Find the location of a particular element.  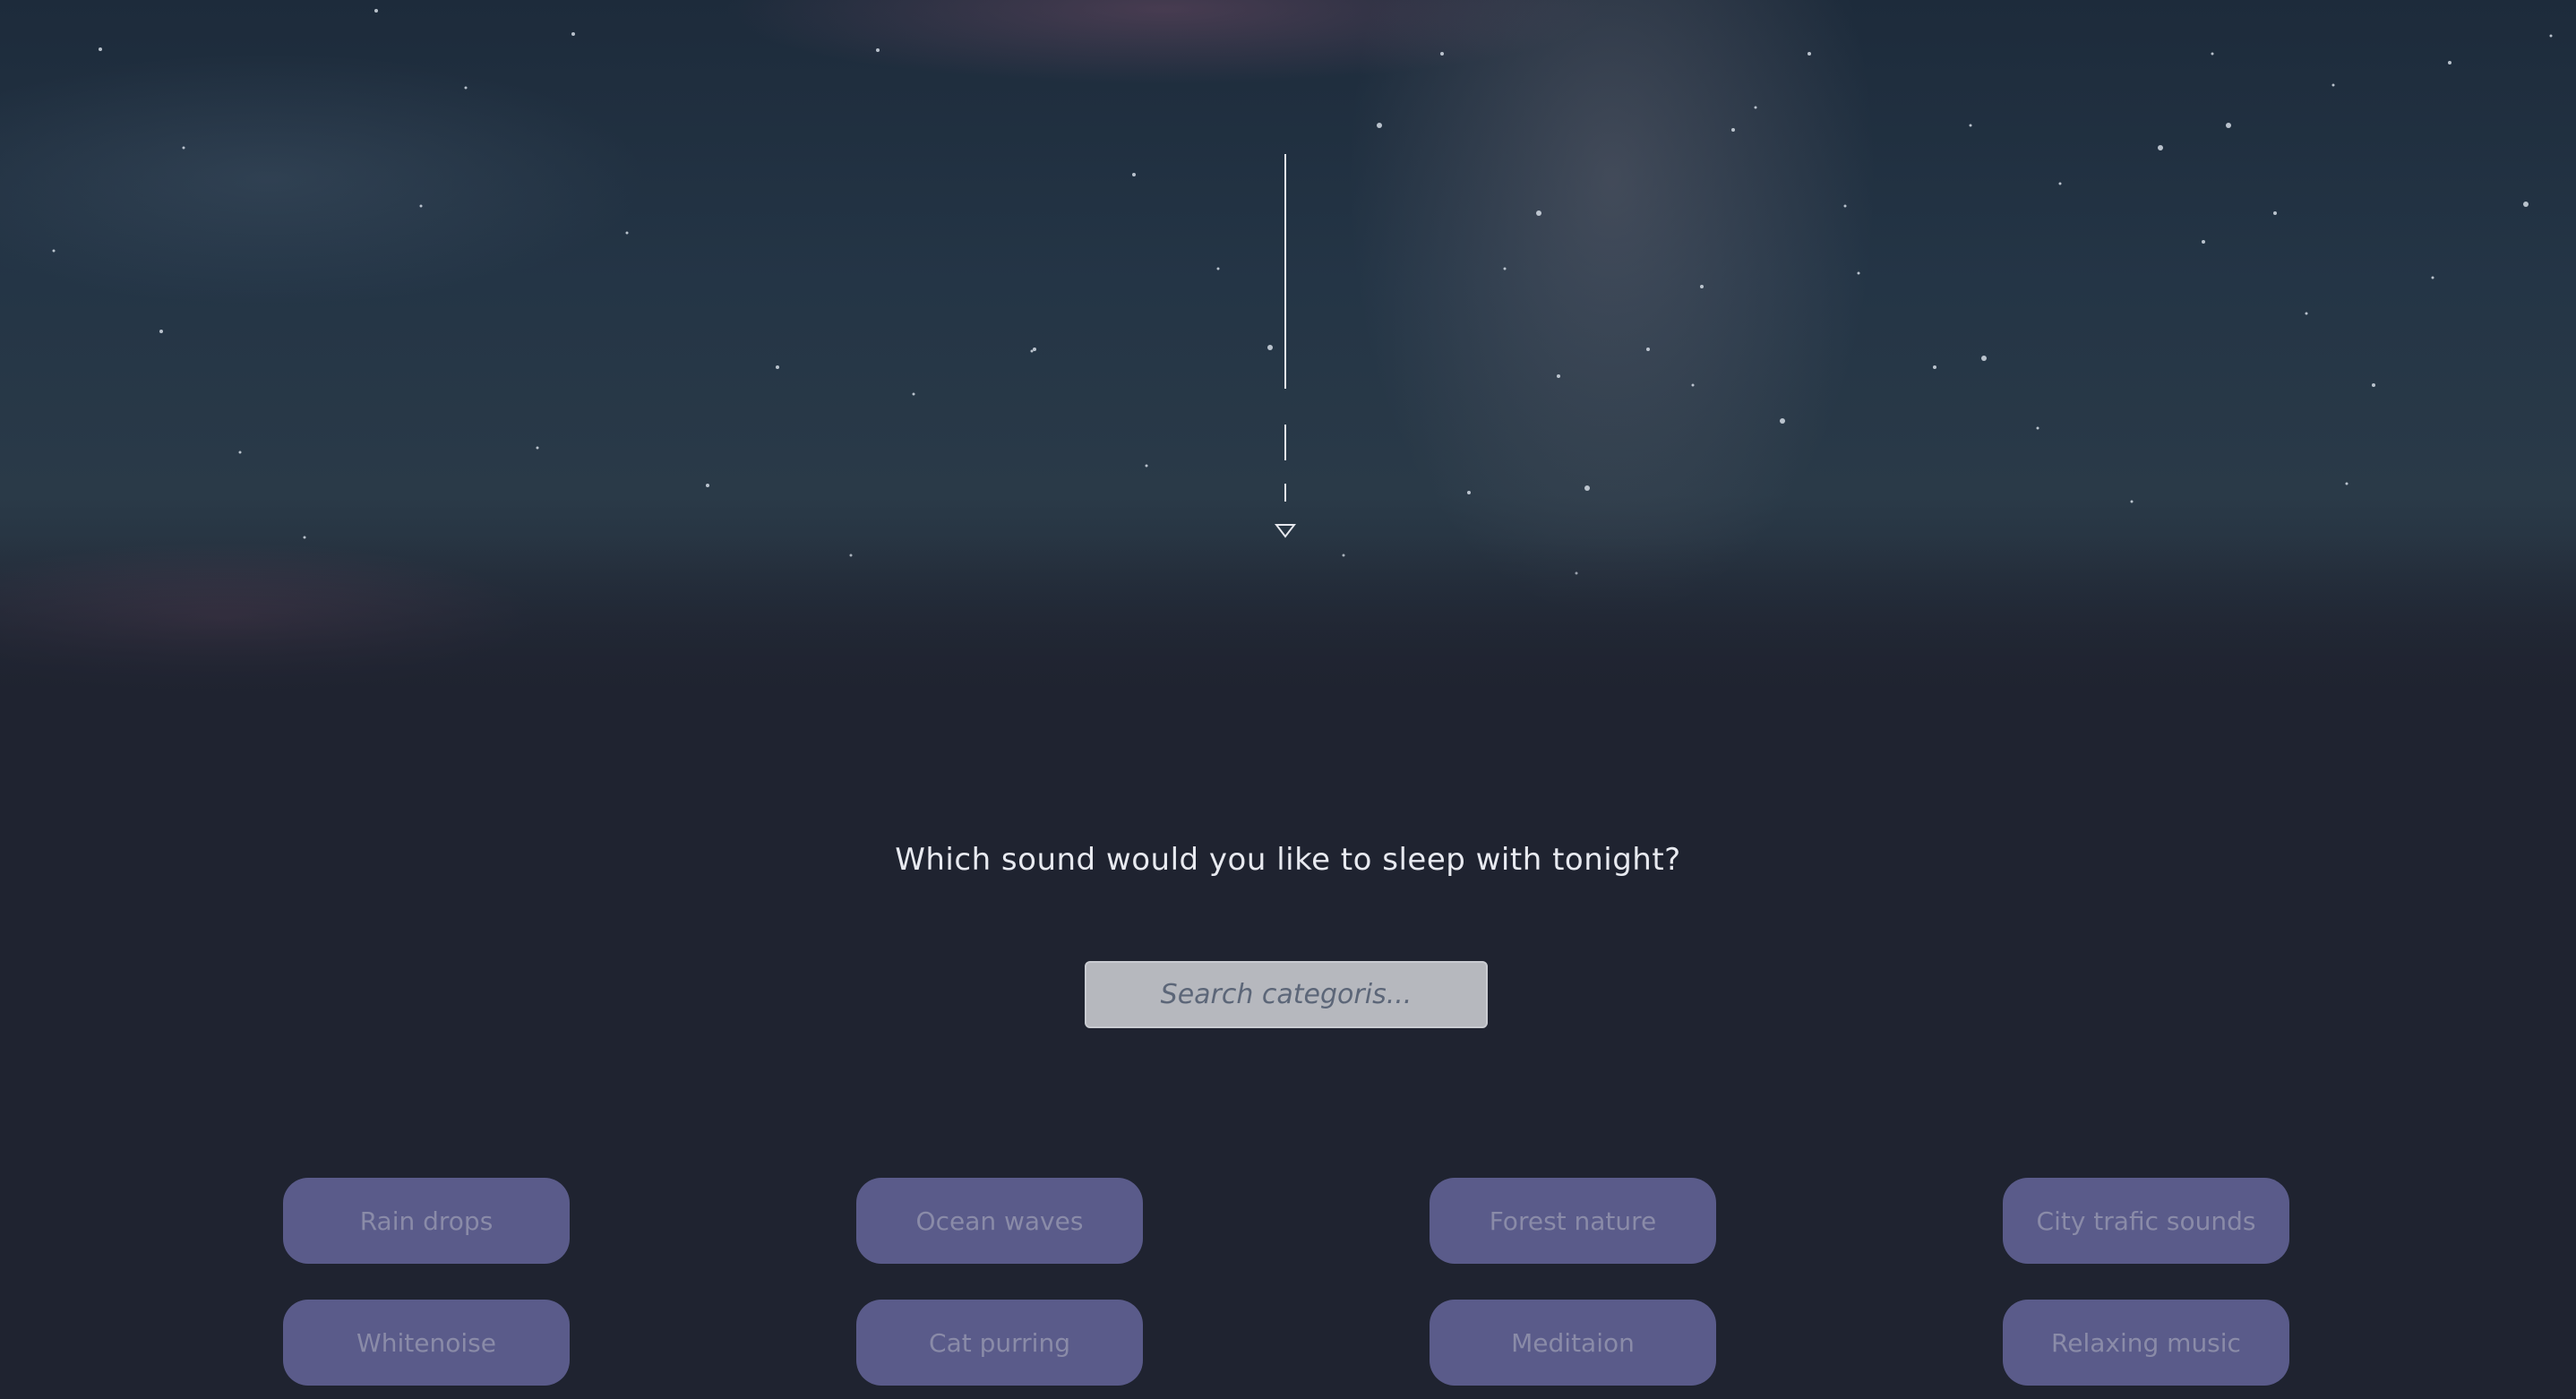

category-button-relaxing-music: Relaxing music is located at coordinates (2146, 1343).